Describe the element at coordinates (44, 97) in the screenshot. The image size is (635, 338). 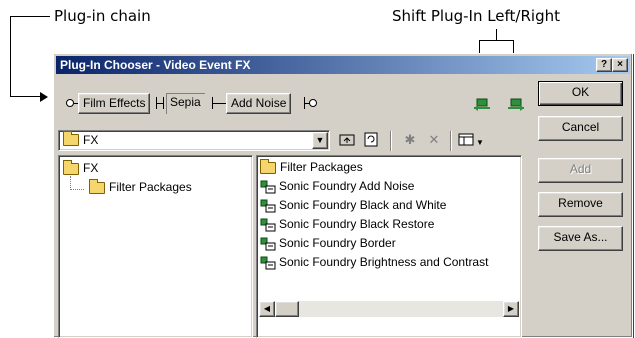
I see `callout-arrowhead` at that location.